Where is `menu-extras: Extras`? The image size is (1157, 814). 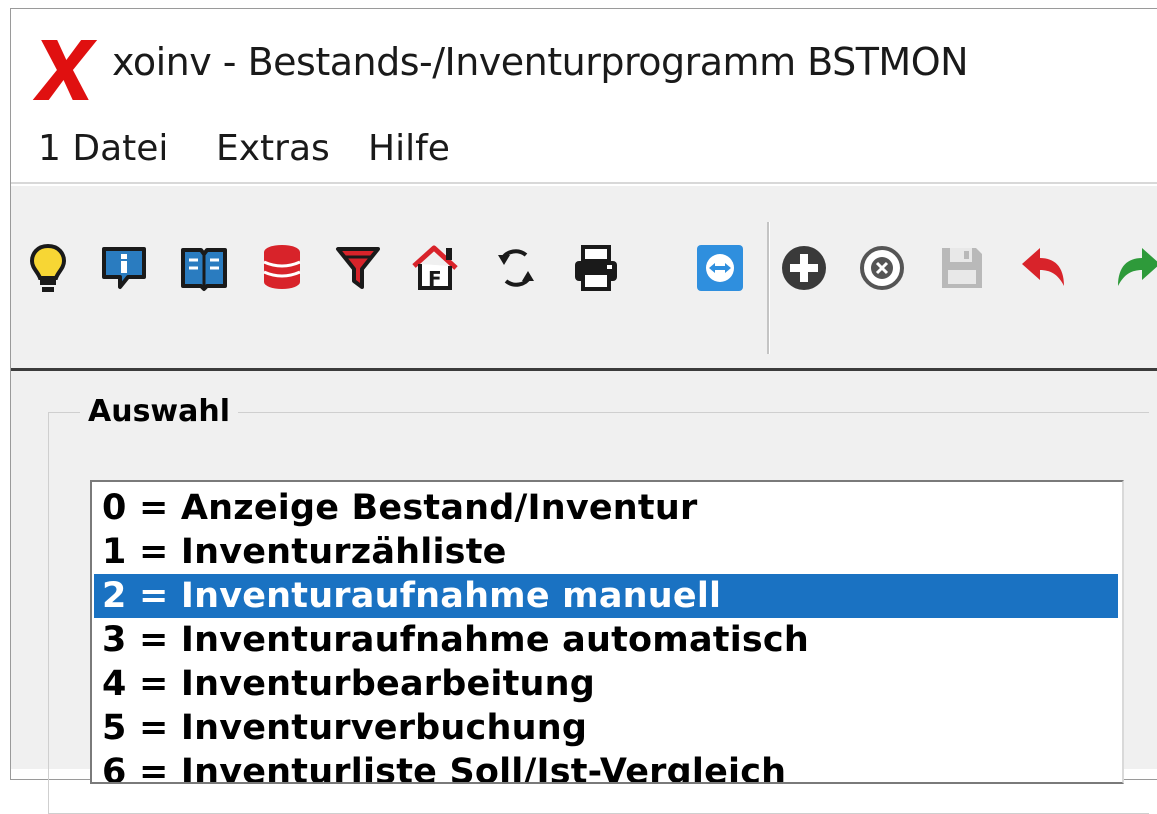
menu-extras: Extras is located at coordinates (273, 148).